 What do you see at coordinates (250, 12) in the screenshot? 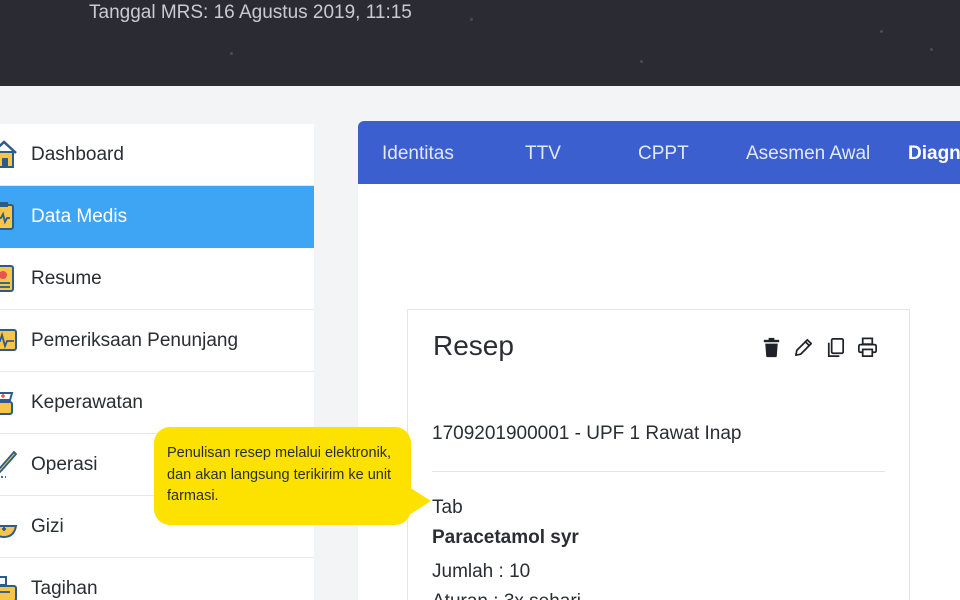
I see `admission-date: Tanggal MRS: 16 Agustus 2019, 11:15` at bounding box center [250, 12].